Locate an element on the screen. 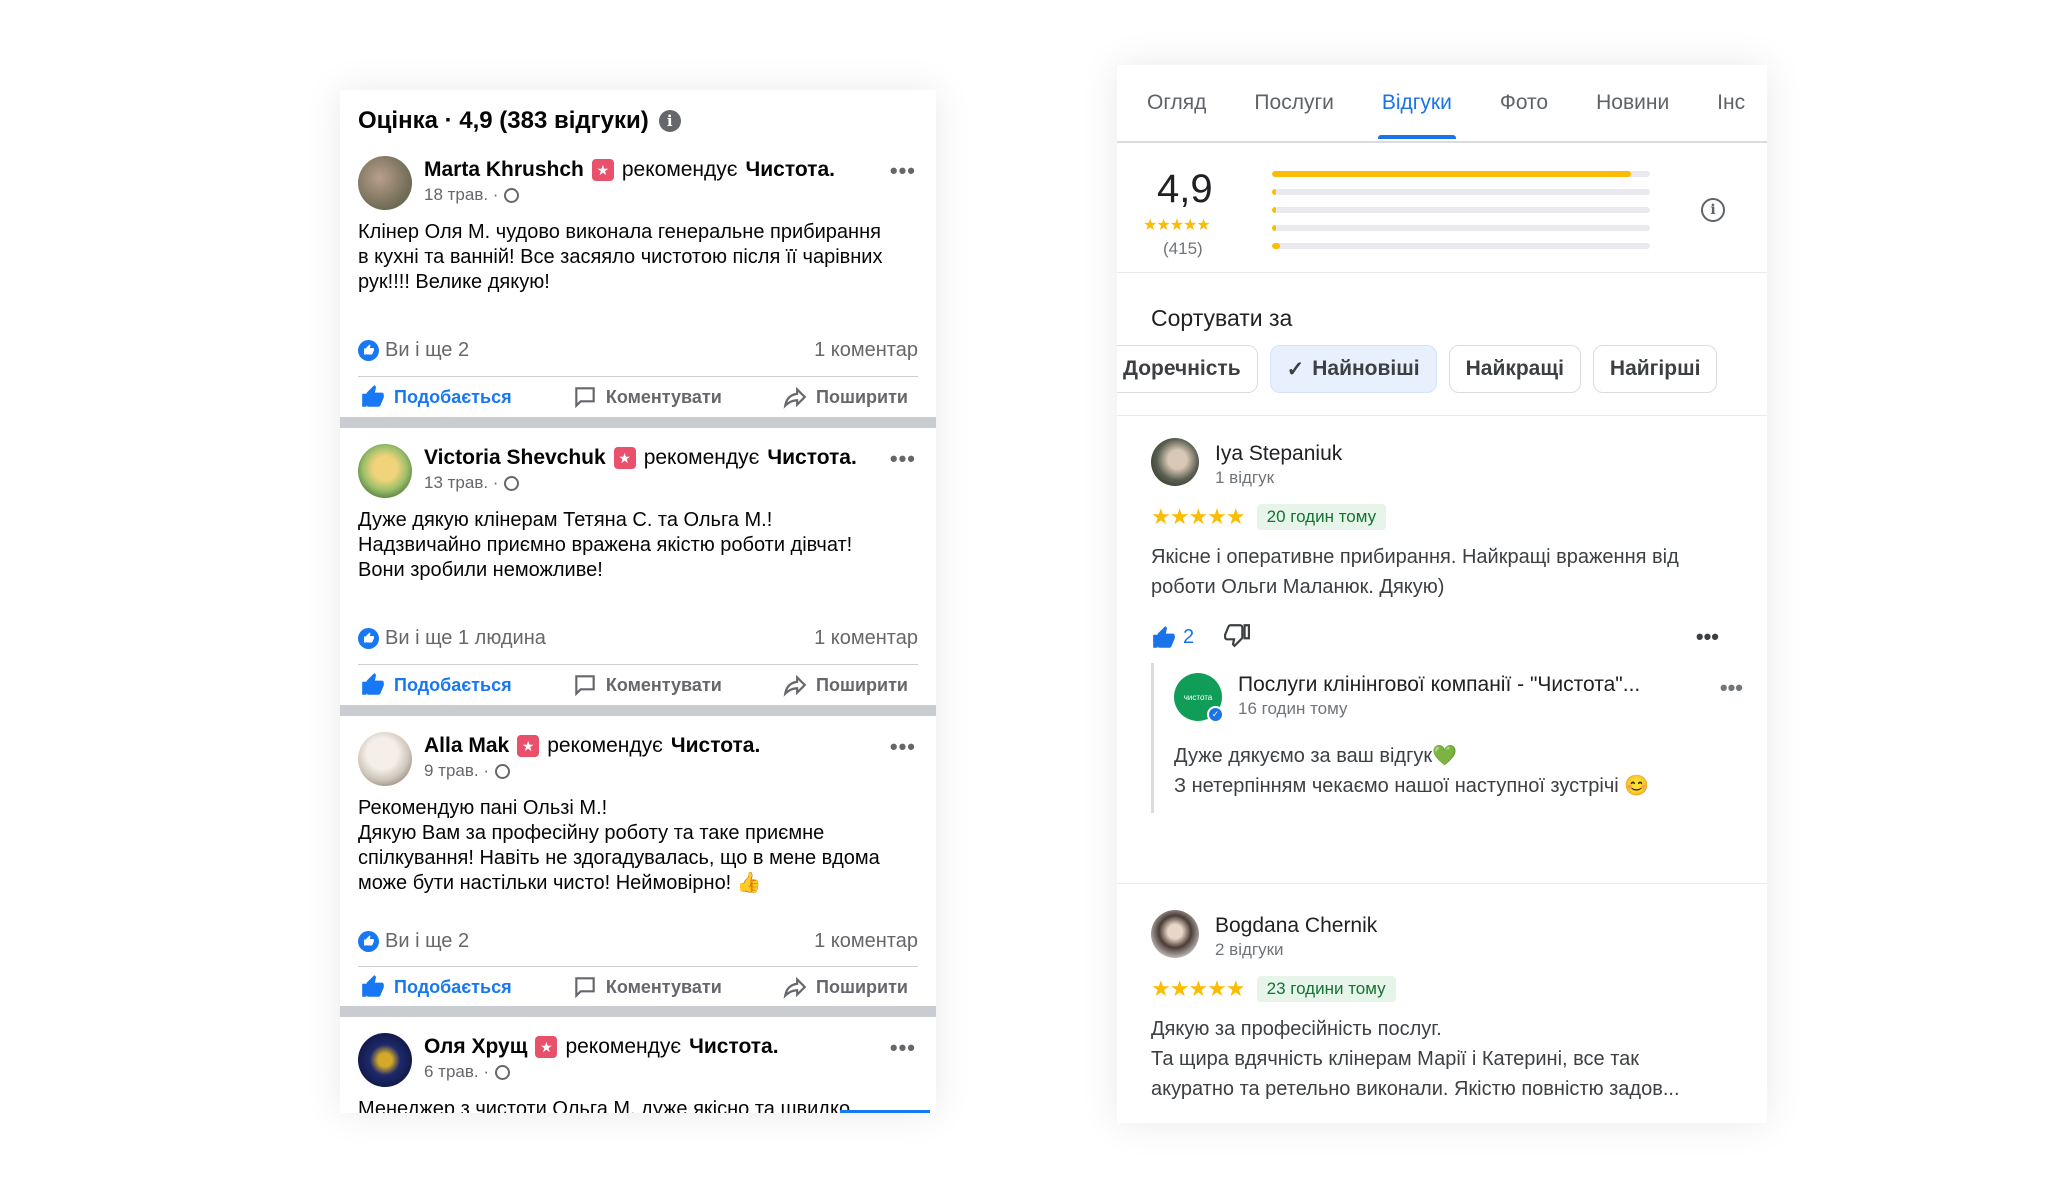 This screenshot has height=1190, width=2052. sort-worst-chip: Найгірші is located at coordinates (1655, 369).